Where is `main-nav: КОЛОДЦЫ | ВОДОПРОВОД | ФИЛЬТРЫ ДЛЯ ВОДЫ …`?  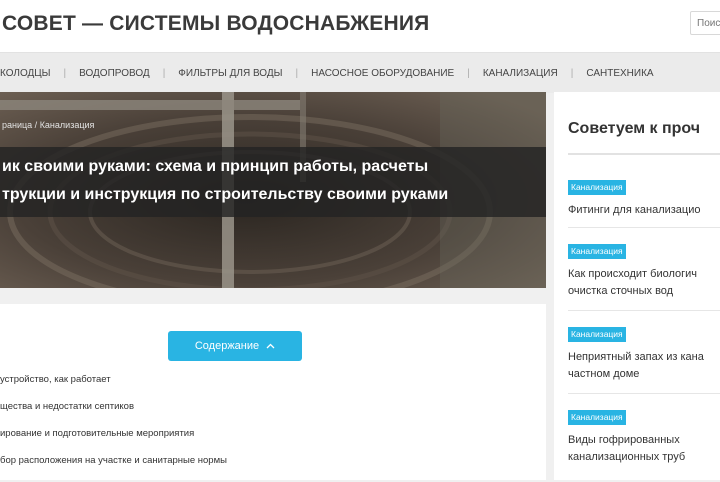 main-nav: КОЛОДЦЫ | ВОДОПРОВОД | ФИЛЬТРЫ ДЛЯ ВОДЫ … is located at coordinates (360, 72).